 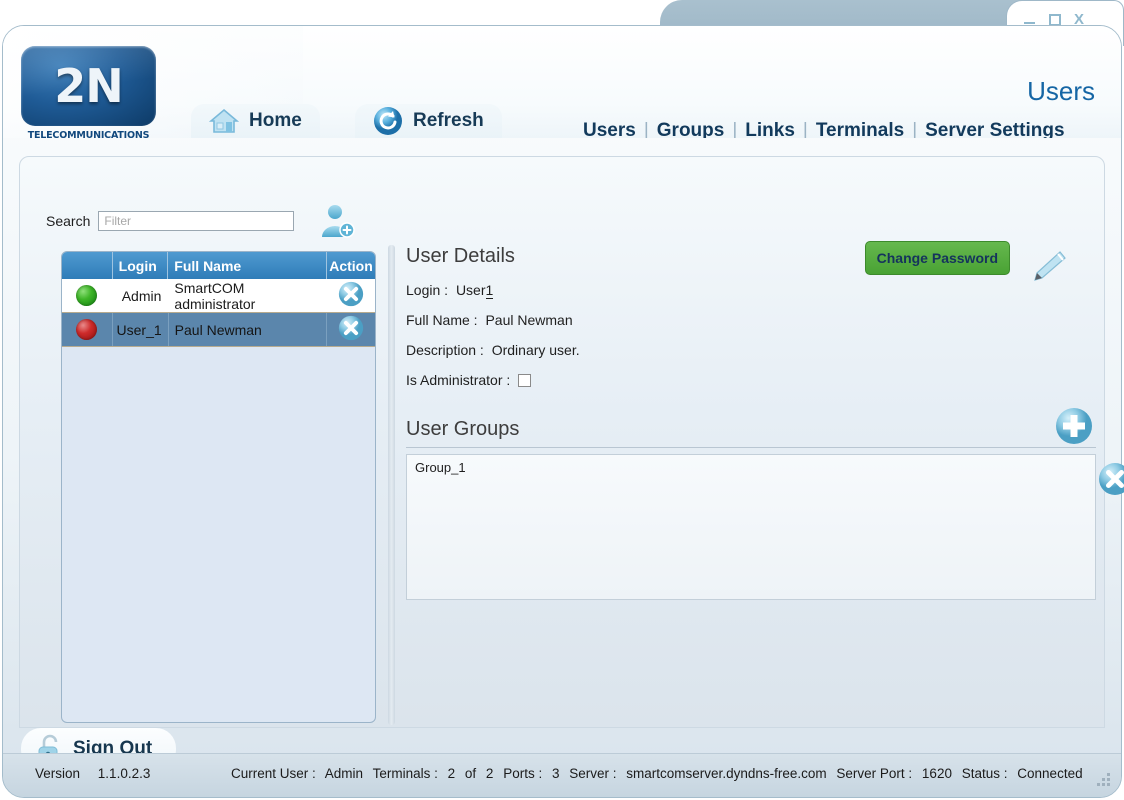 I want to click on status-connection-label: Status :, so click(x=984, y=773).